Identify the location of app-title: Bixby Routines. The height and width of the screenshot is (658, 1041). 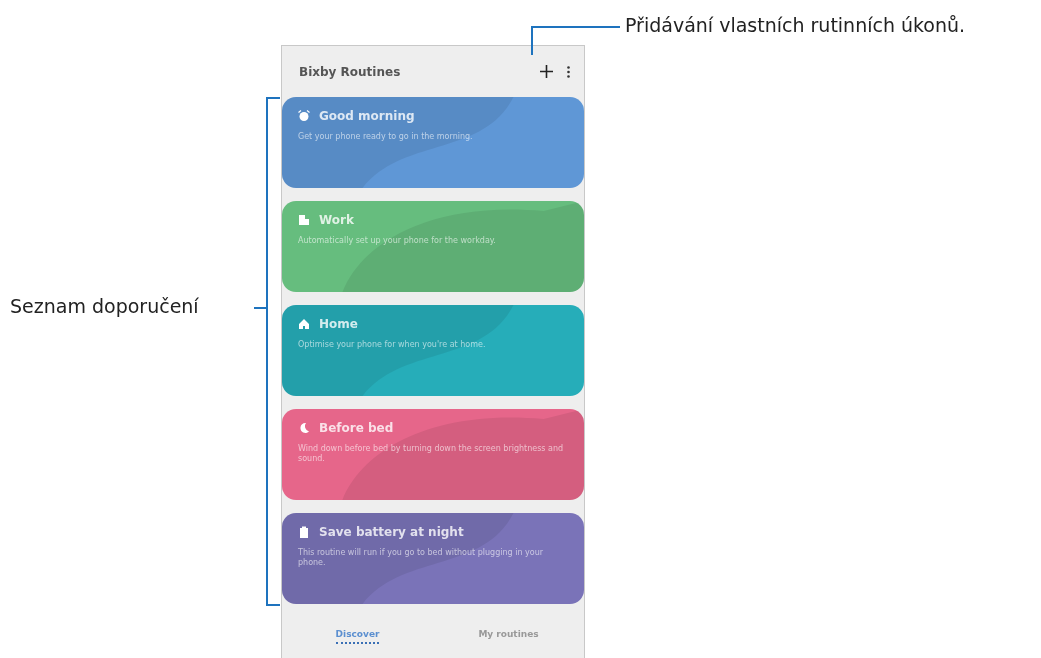
(350, 71).